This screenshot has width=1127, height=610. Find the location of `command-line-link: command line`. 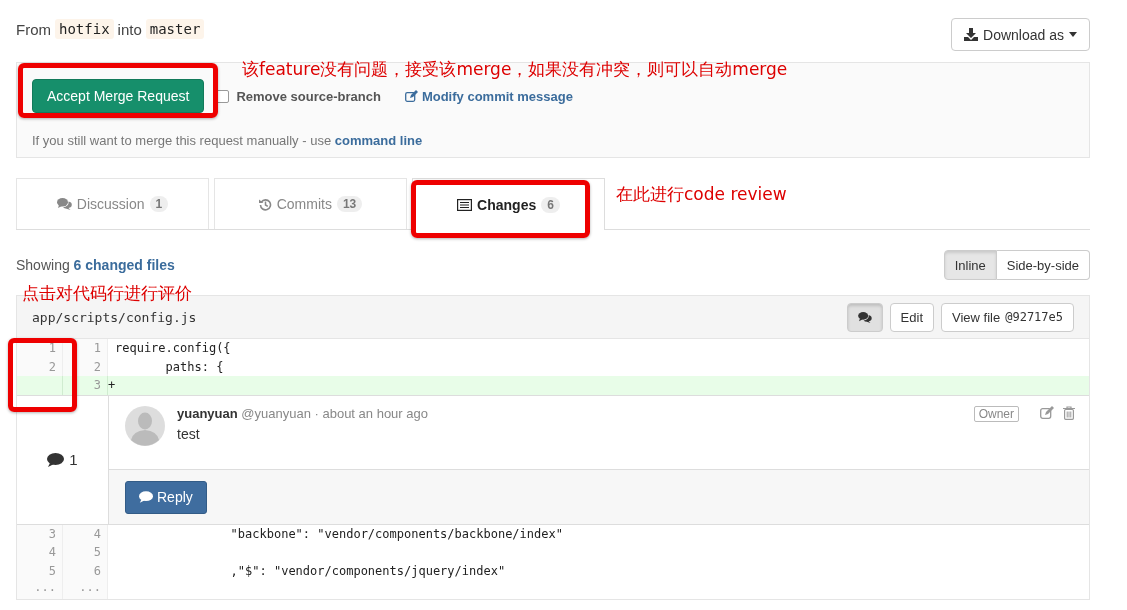

command-line-link: command line is located at coordinates (378, 140).